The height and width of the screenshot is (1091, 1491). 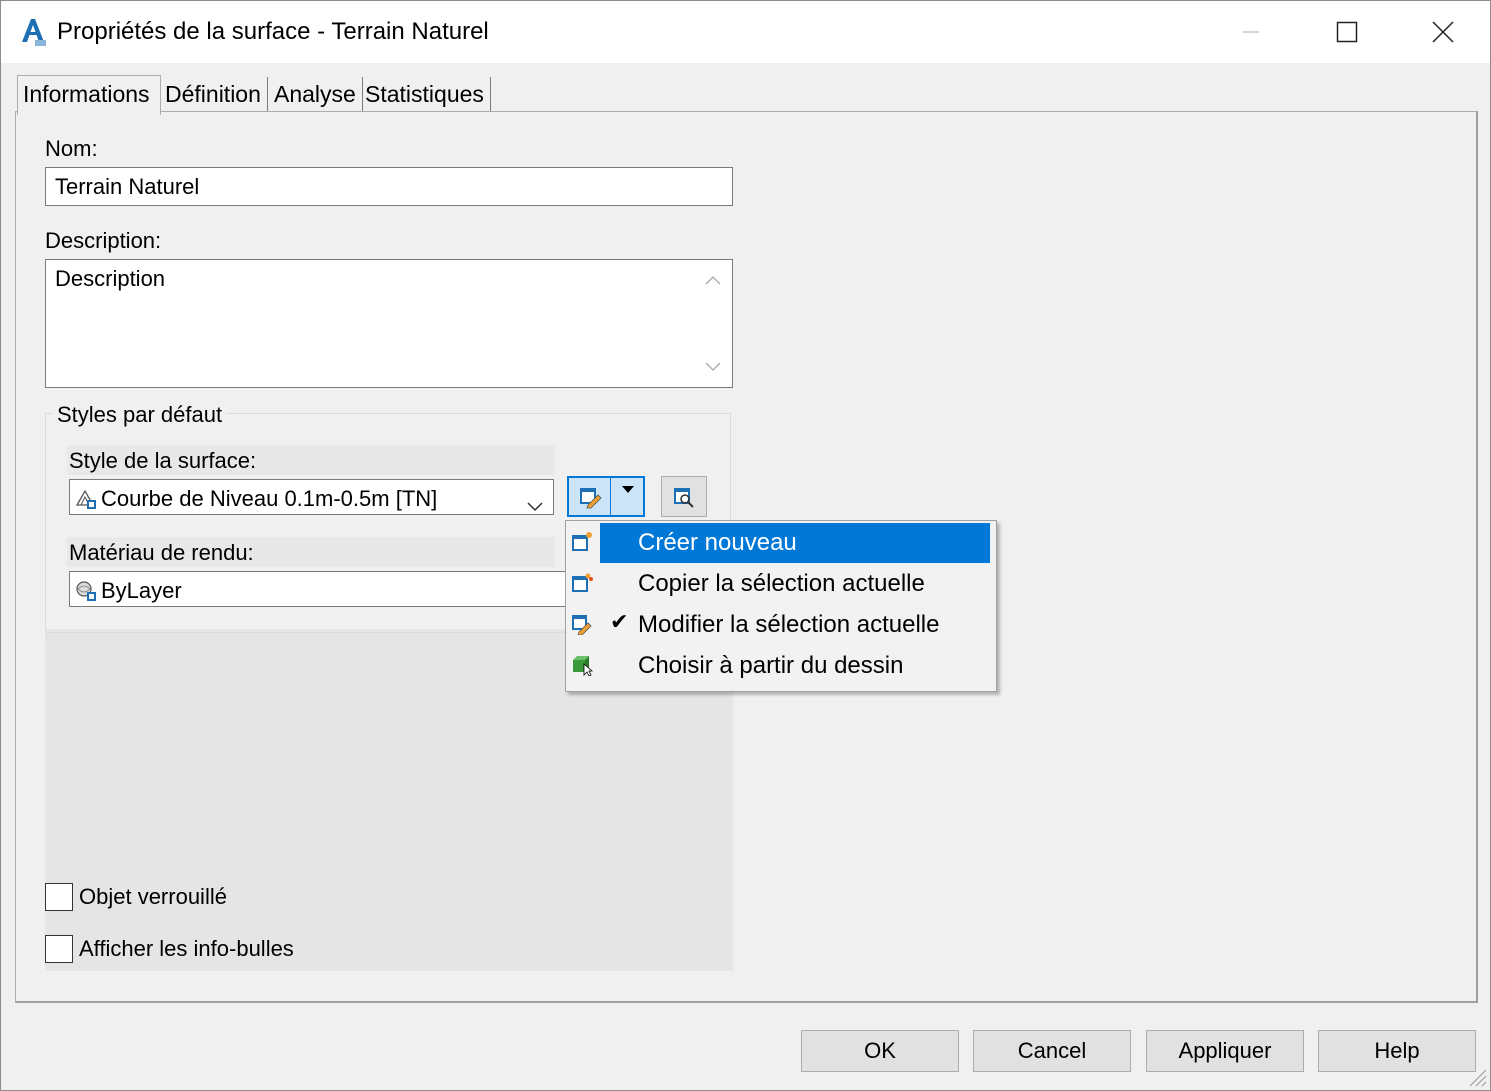 I want to click on menu-item-label: Copier la sélection actuelle, so click(x=781, y=583).